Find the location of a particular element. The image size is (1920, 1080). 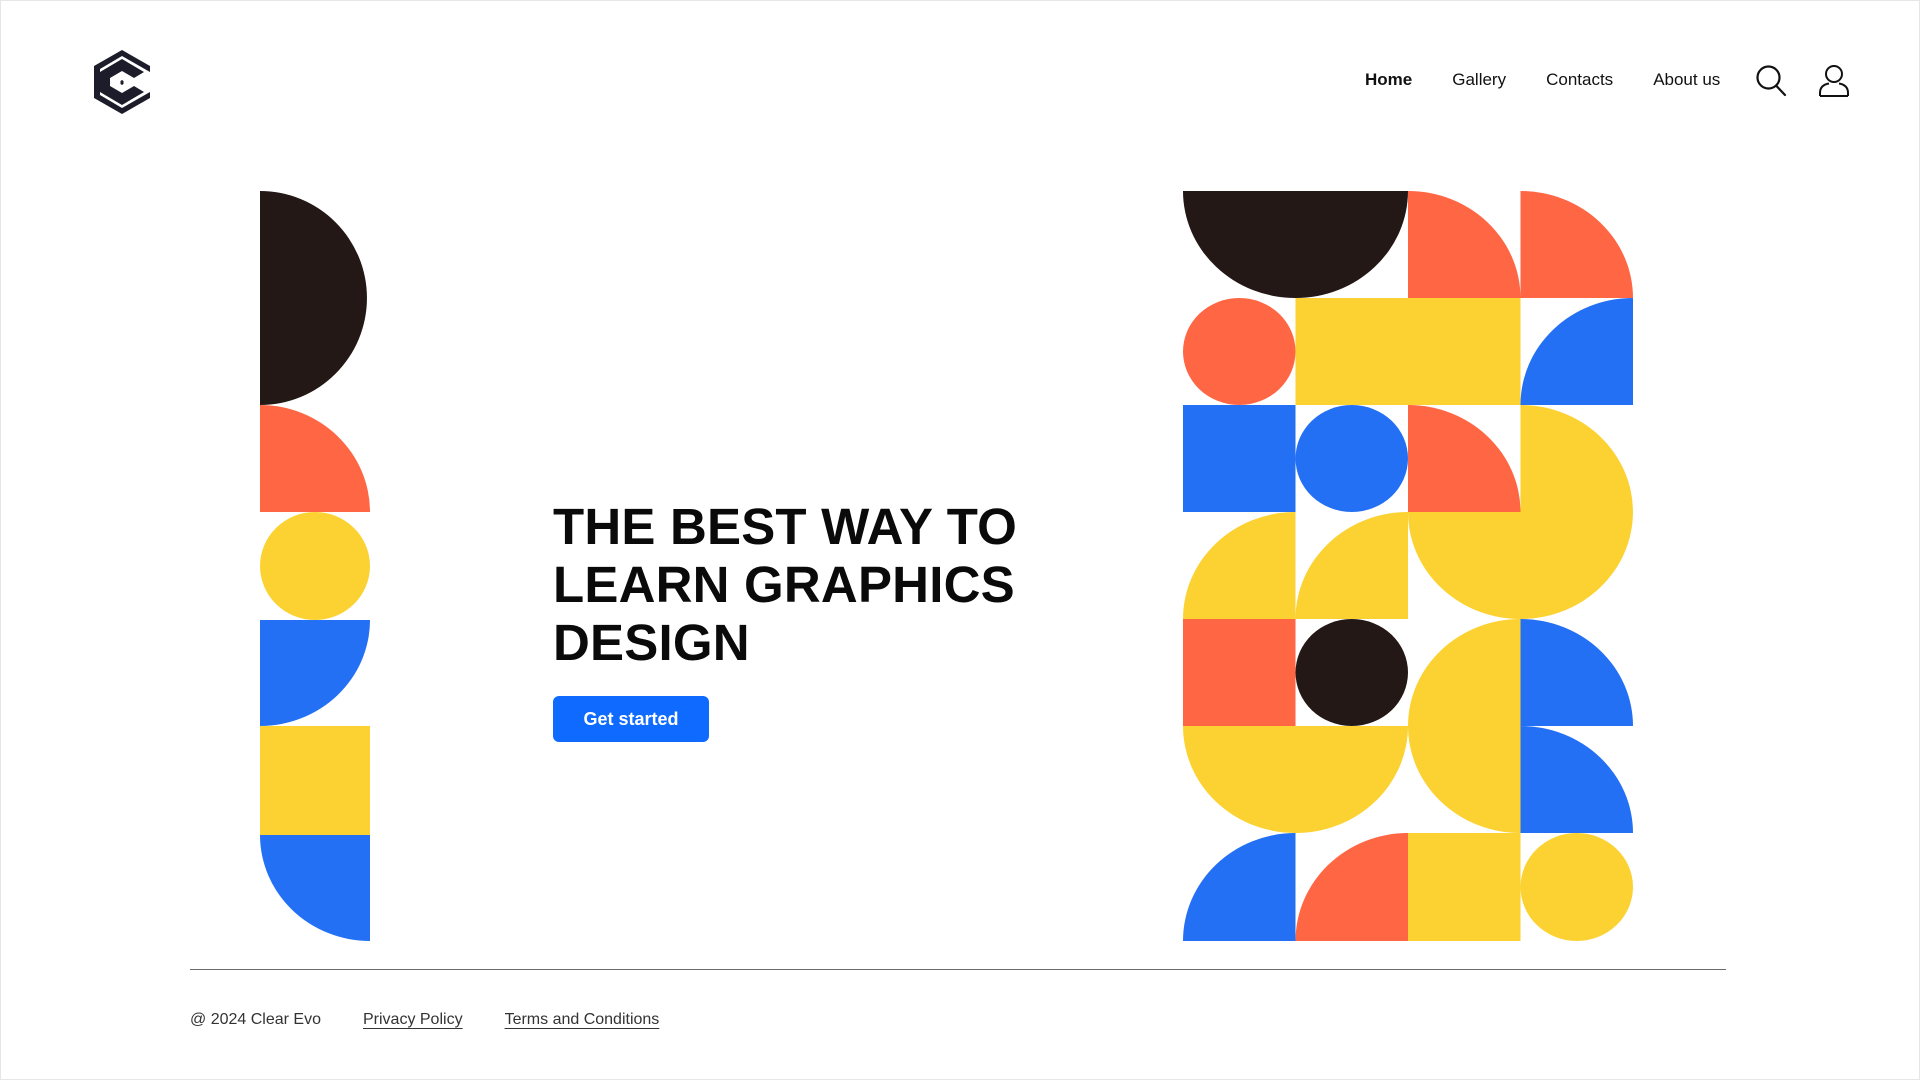

nav-home: Home is located at coordinates (1388, 80).